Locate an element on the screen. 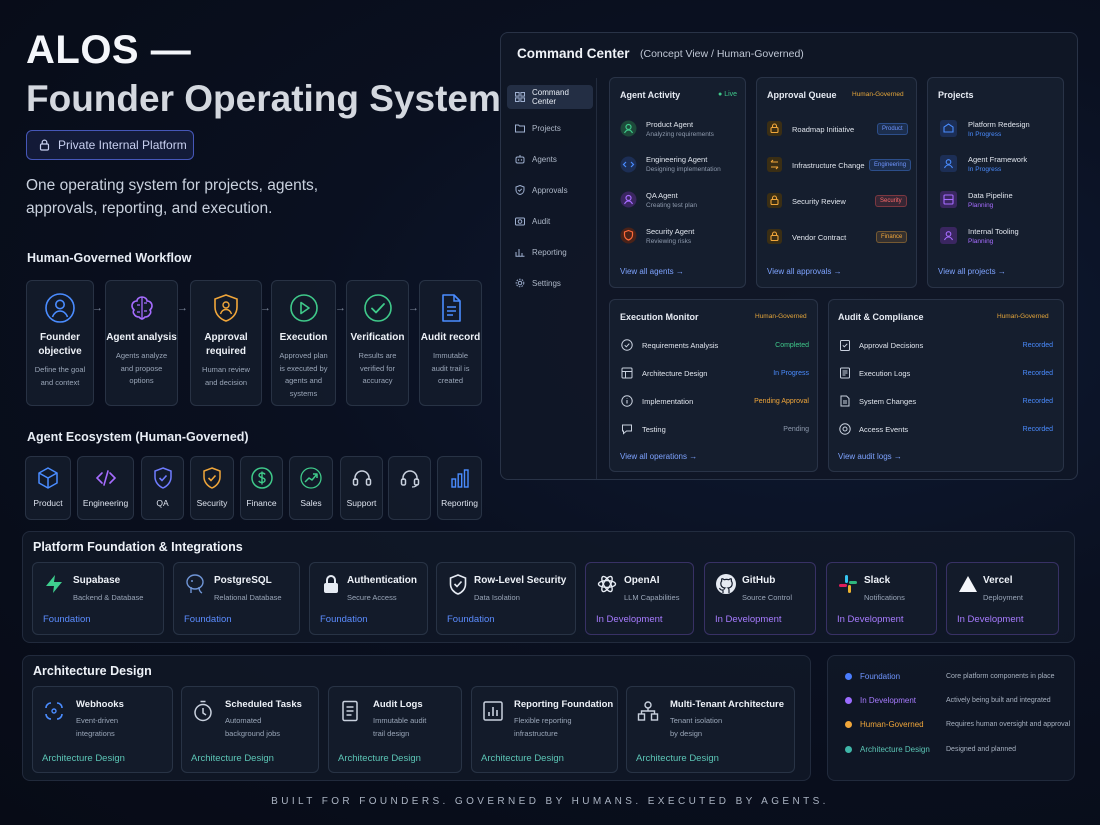 This screenshot has height=825, width=1100. project-row: Data Pipeline Planning is located at coordinates (990, 200).